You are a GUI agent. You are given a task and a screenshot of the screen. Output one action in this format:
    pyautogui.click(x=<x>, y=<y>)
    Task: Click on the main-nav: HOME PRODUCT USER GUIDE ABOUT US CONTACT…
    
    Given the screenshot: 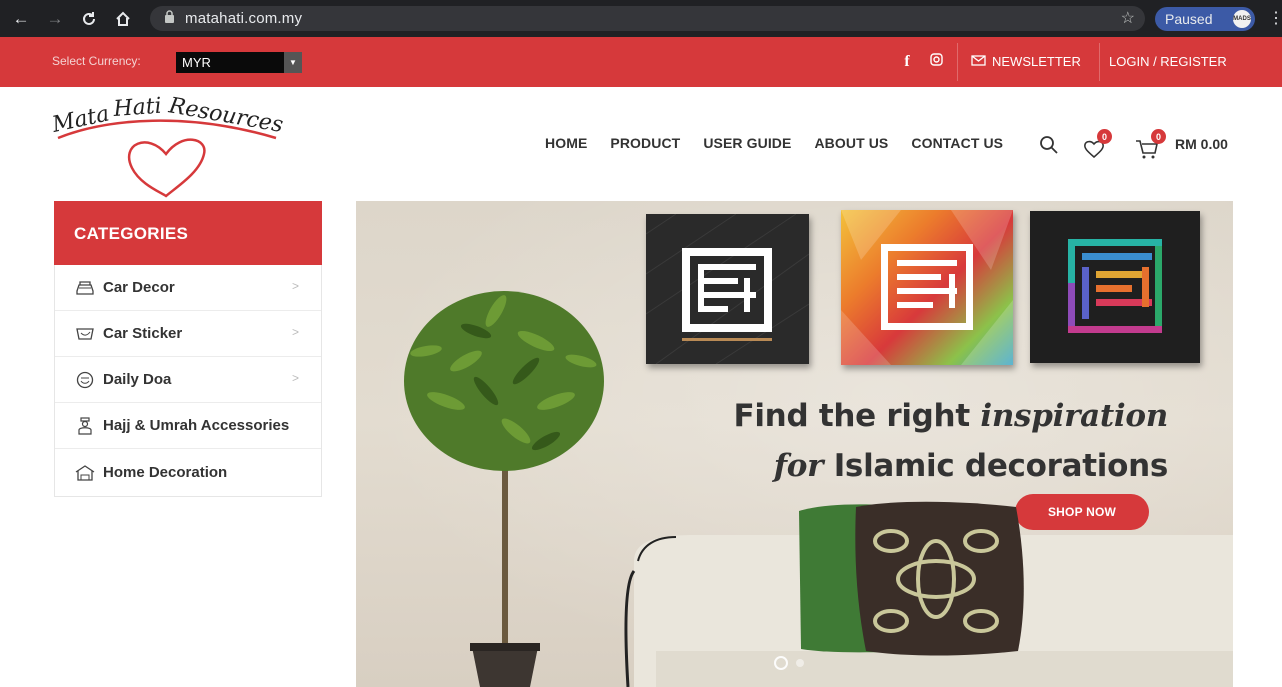 What is the action you would take?
    pyautogui.click(x=785, y=143)
    